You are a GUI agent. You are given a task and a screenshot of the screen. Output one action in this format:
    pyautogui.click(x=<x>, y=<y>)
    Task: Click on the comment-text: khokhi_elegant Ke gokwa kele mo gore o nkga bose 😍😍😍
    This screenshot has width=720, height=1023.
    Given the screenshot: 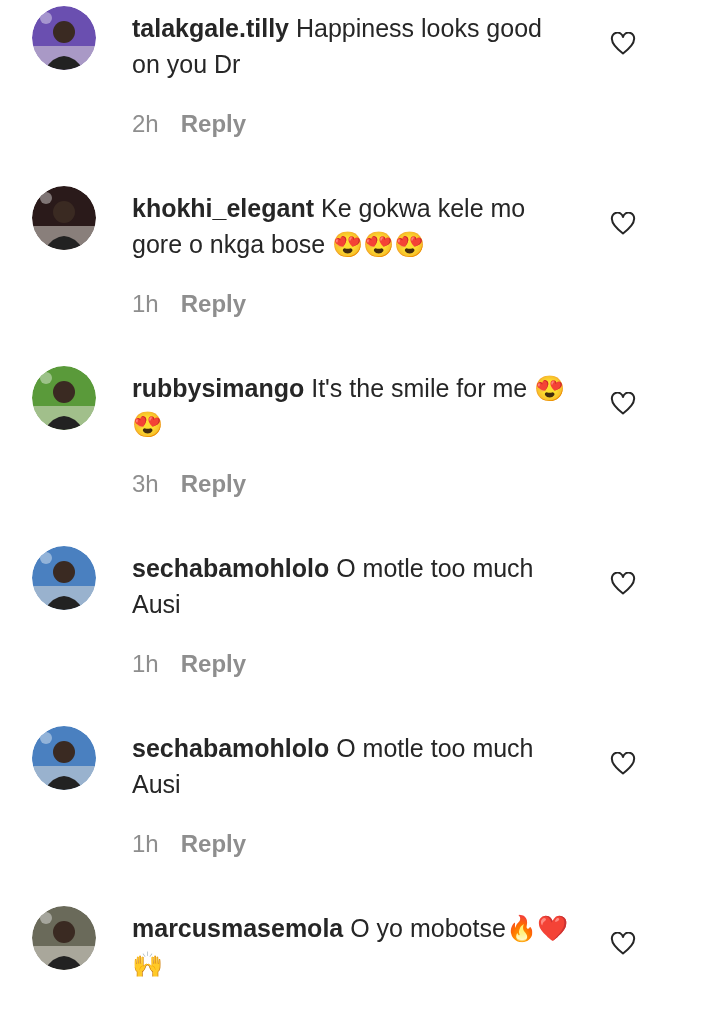 What is the action you would take?
    pyautogui.click(x=329, y=226)
    